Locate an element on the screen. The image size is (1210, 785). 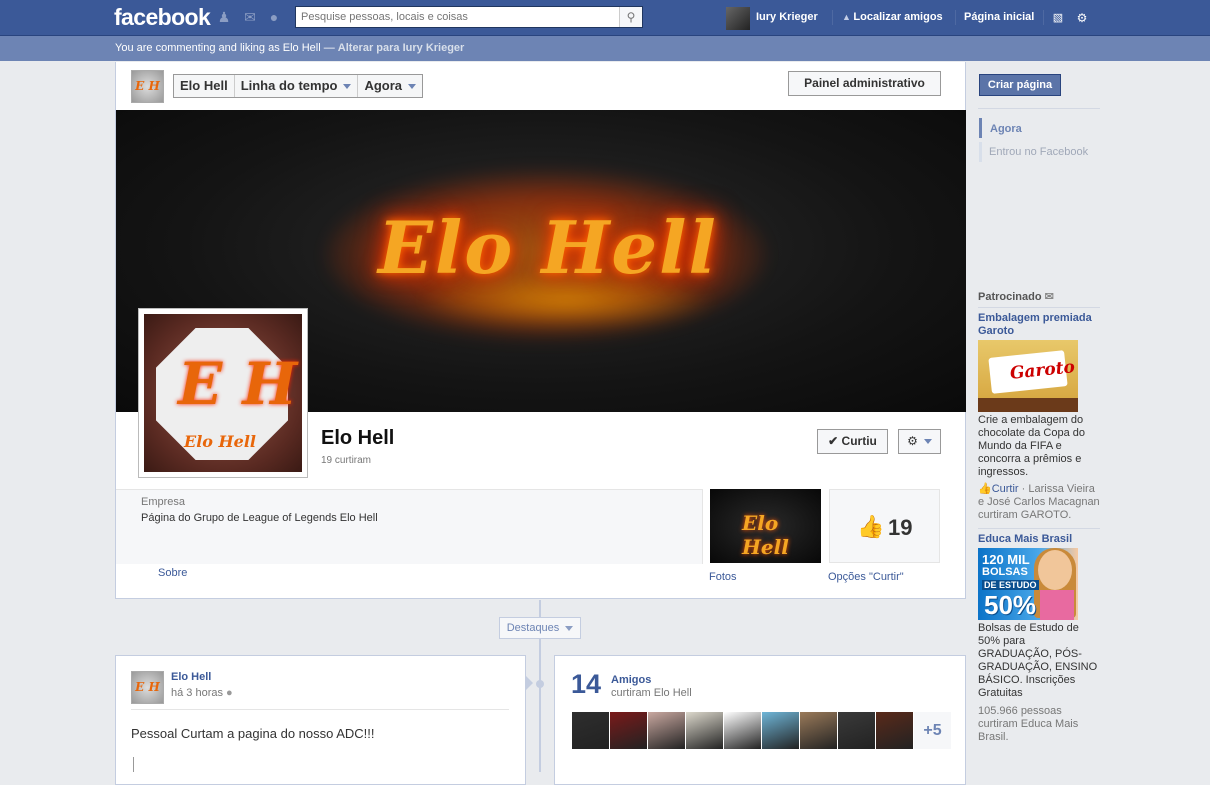
about-category: Empresa is located at coordinates (163, 502).